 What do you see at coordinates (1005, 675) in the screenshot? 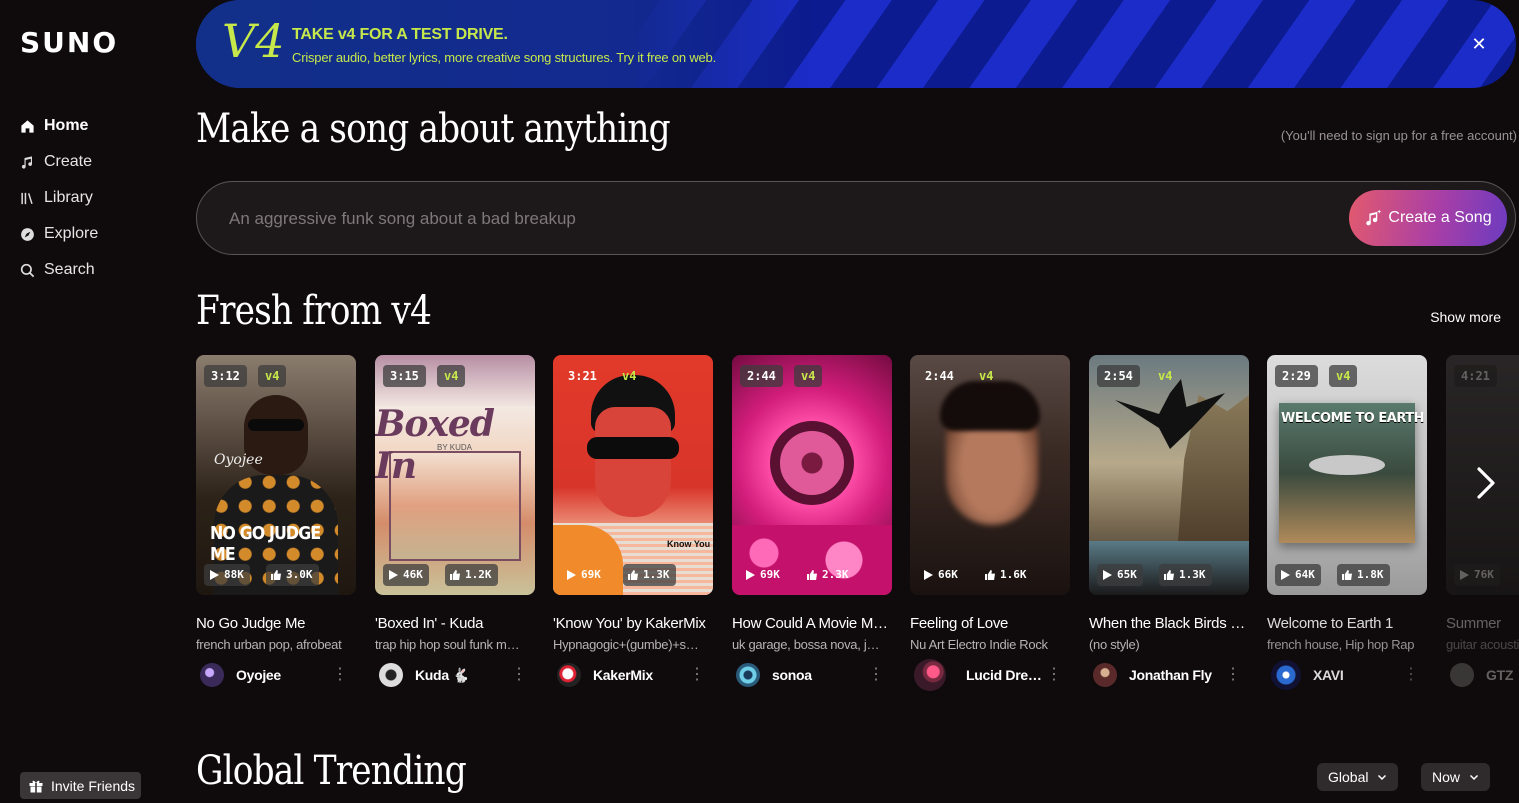
I see `artist-name: Lucid Dreamer` at bounding box center [1005, 675].